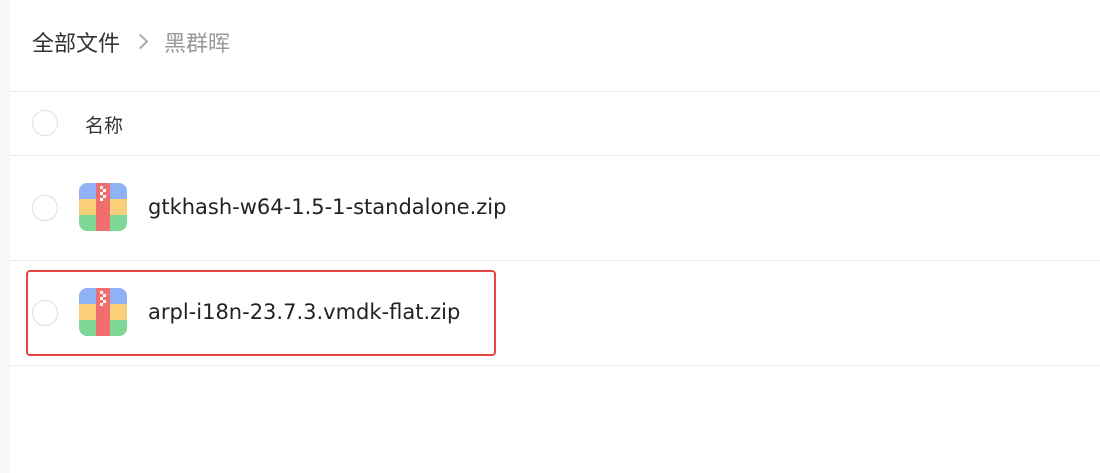  What do you see at coordinates (197, 44) in the screenshot?
I see `breadcrumb-current-folder: 黑群晖` at bounding box center [197, 44].